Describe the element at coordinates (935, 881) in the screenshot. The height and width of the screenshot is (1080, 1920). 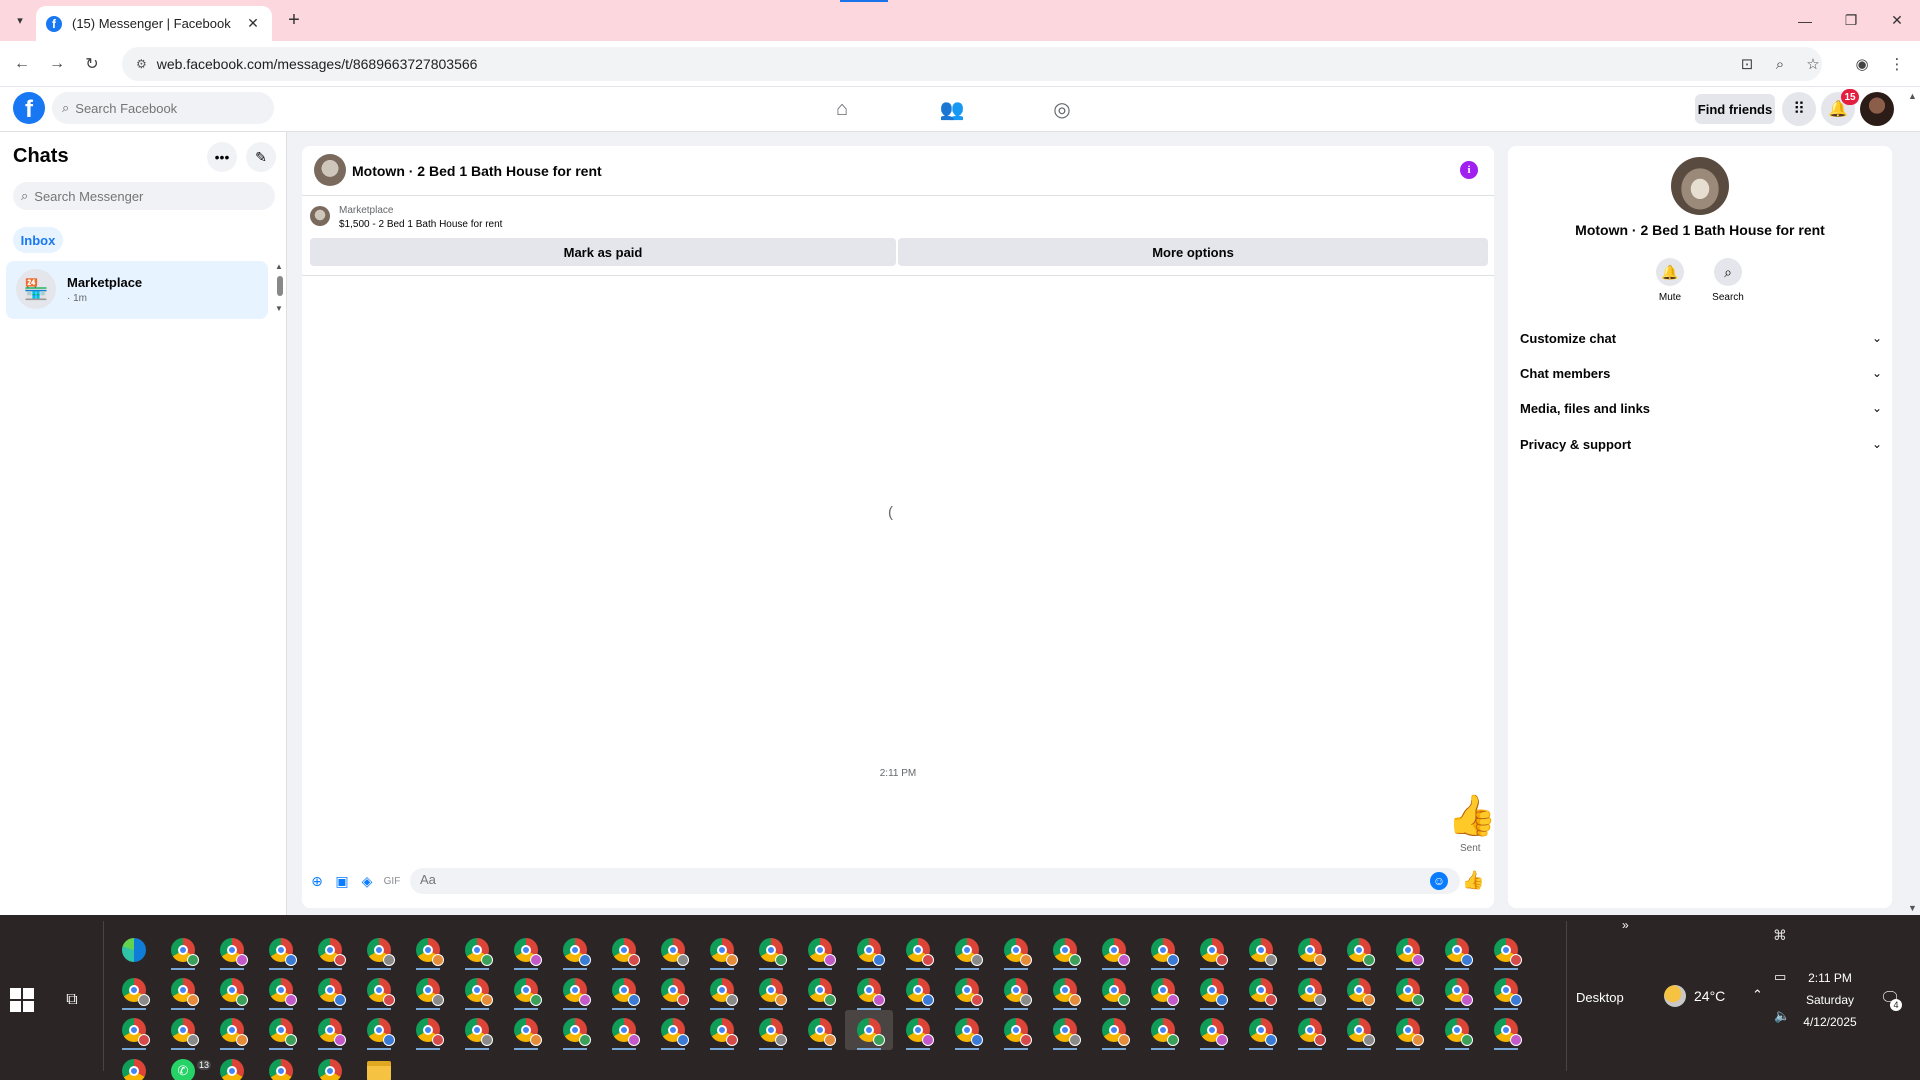
I see `message-input-wrap` at that location.